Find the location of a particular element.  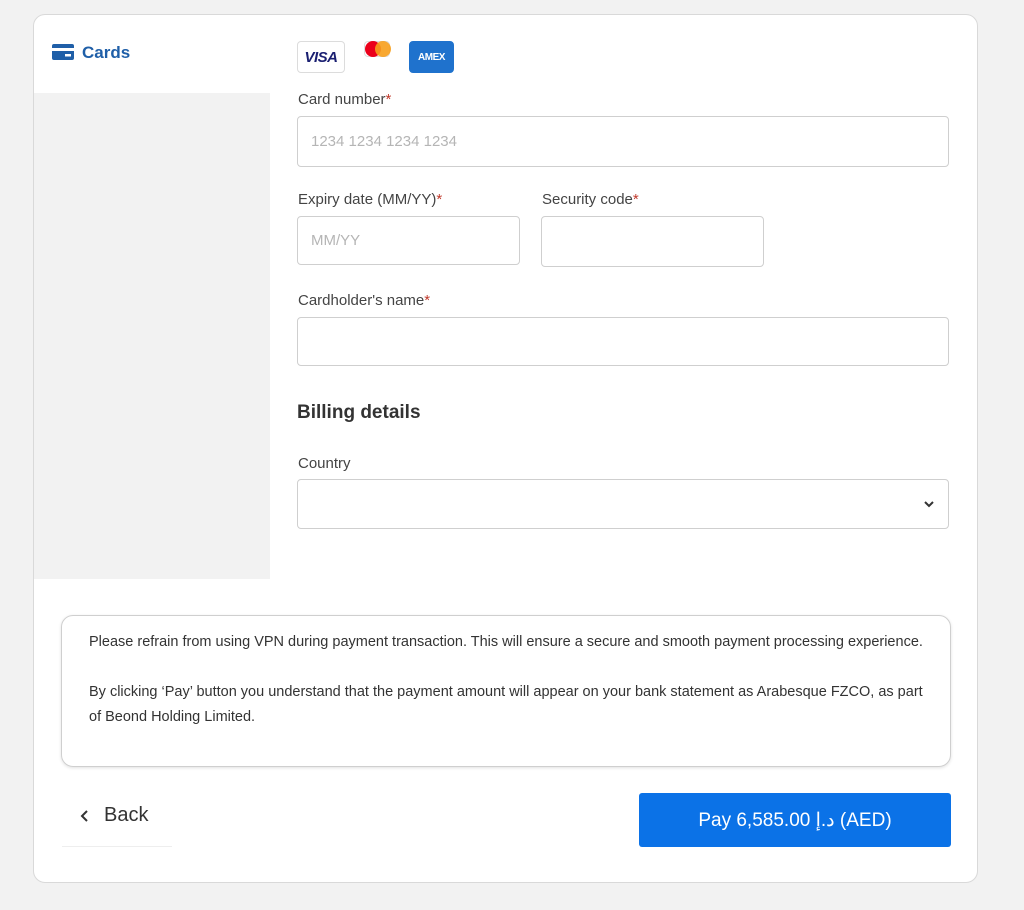

expiry-input is located at coordinates (408, 240).